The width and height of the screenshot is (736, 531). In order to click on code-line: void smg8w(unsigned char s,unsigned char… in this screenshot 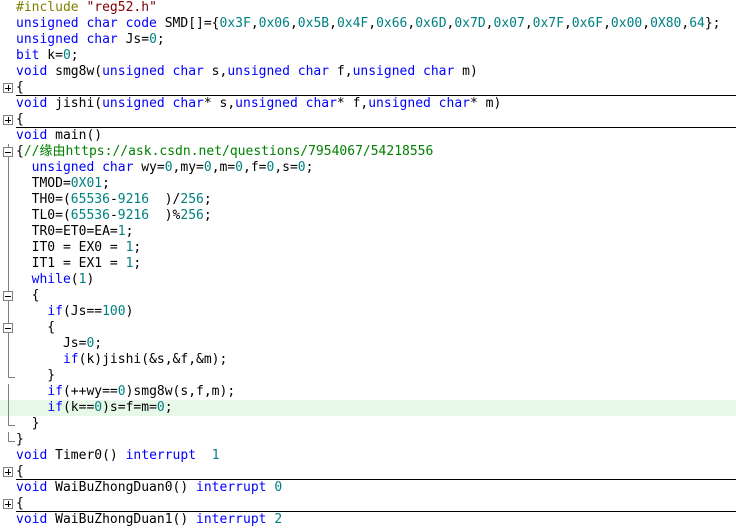, I will do `click(368, 72)`.